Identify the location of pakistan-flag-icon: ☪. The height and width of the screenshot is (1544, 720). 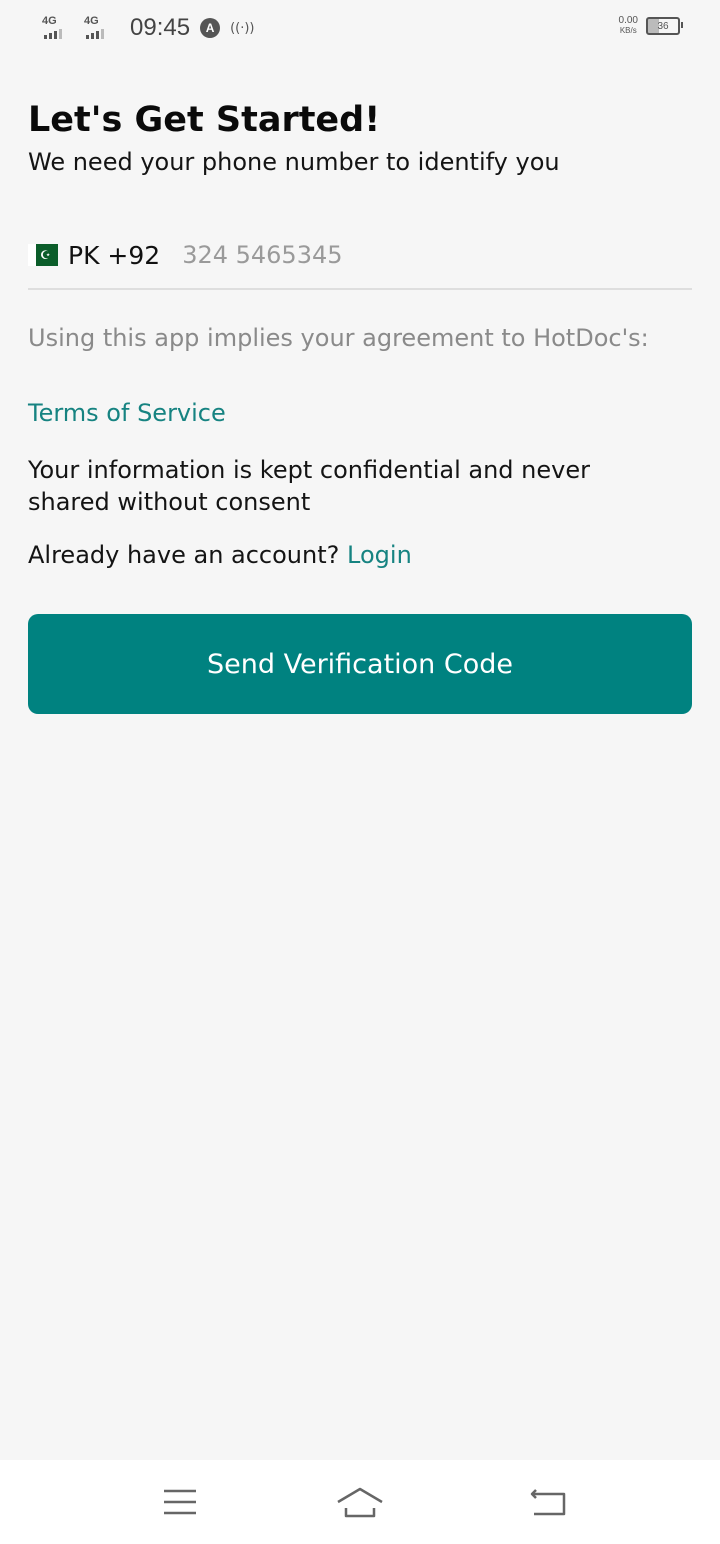
(43, 255).